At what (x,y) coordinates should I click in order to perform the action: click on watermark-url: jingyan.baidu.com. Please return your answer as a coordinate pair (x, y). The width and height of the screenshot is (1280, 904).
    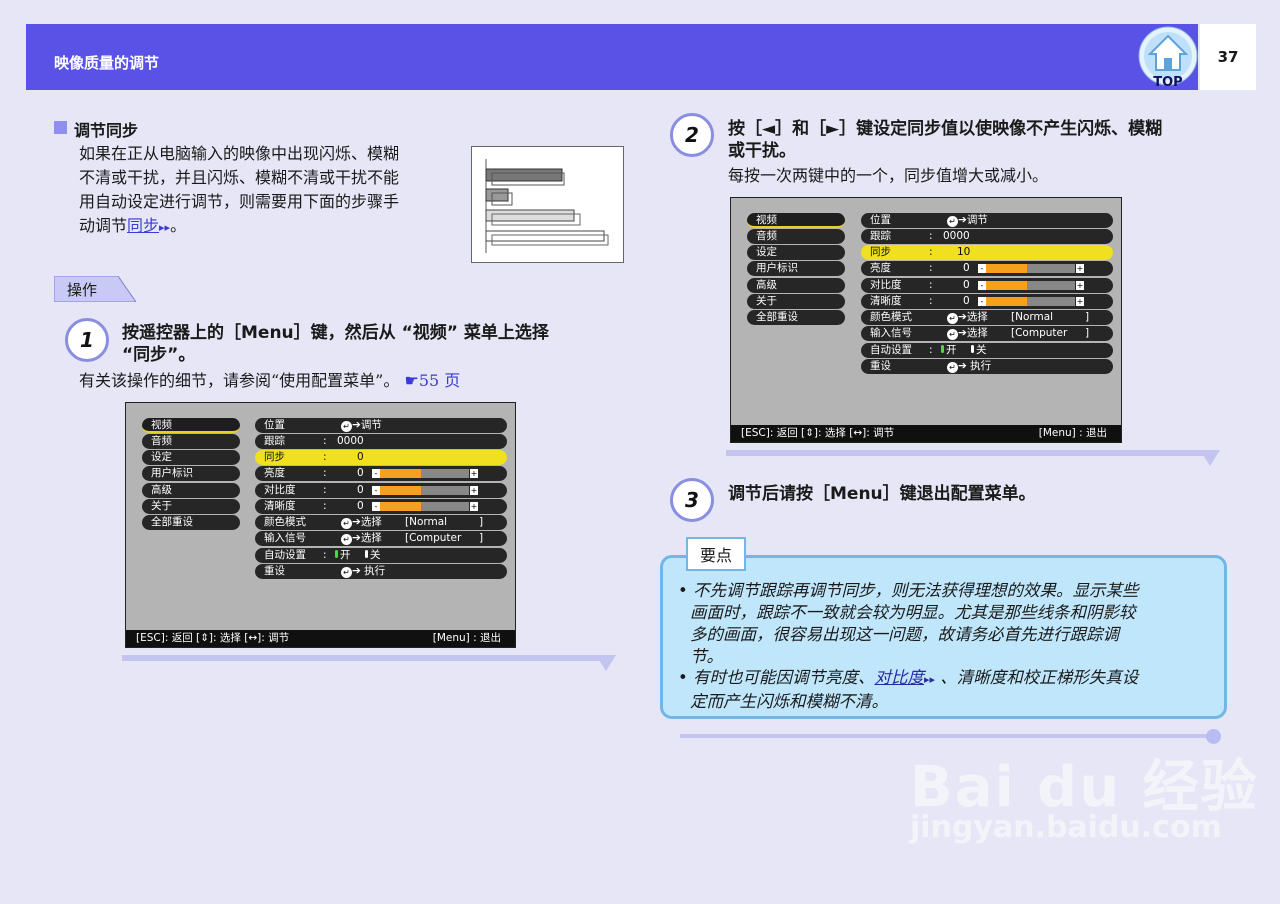
    Looking at the image, I should click on (1066, 827).